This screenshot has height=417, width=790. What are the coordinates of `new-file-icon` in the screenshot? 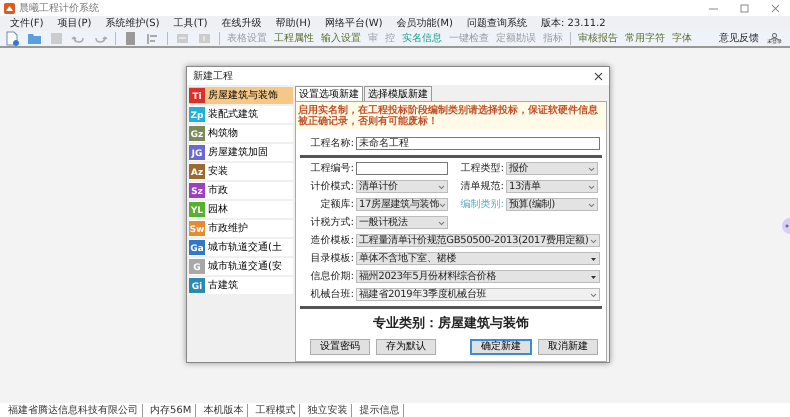 It's located at (12, 38).